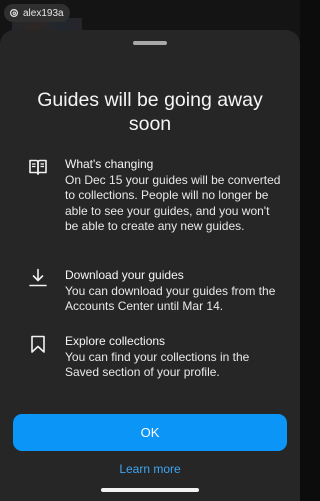  Describe the element at coordinates (38, 277) in the screenshot. I see `download-icon` at that location.